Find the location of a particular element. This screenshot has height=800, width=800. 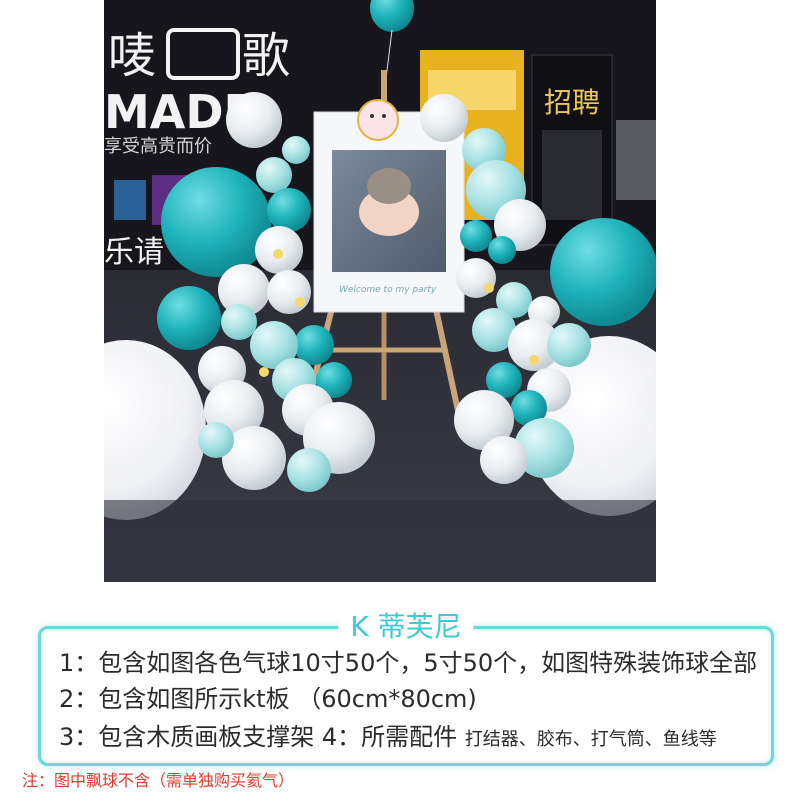

package-item-3-main: 3：包含木质画板支撑架 4：所需配件 is located at coordinates (258, 737).